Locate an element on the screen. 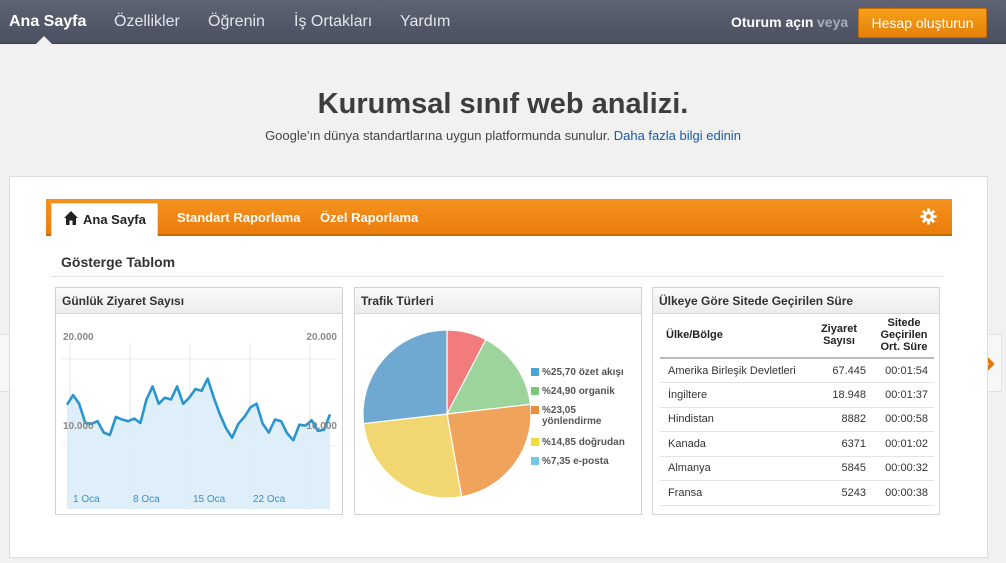  dashboard-divider is located at coordinates (498, 276).